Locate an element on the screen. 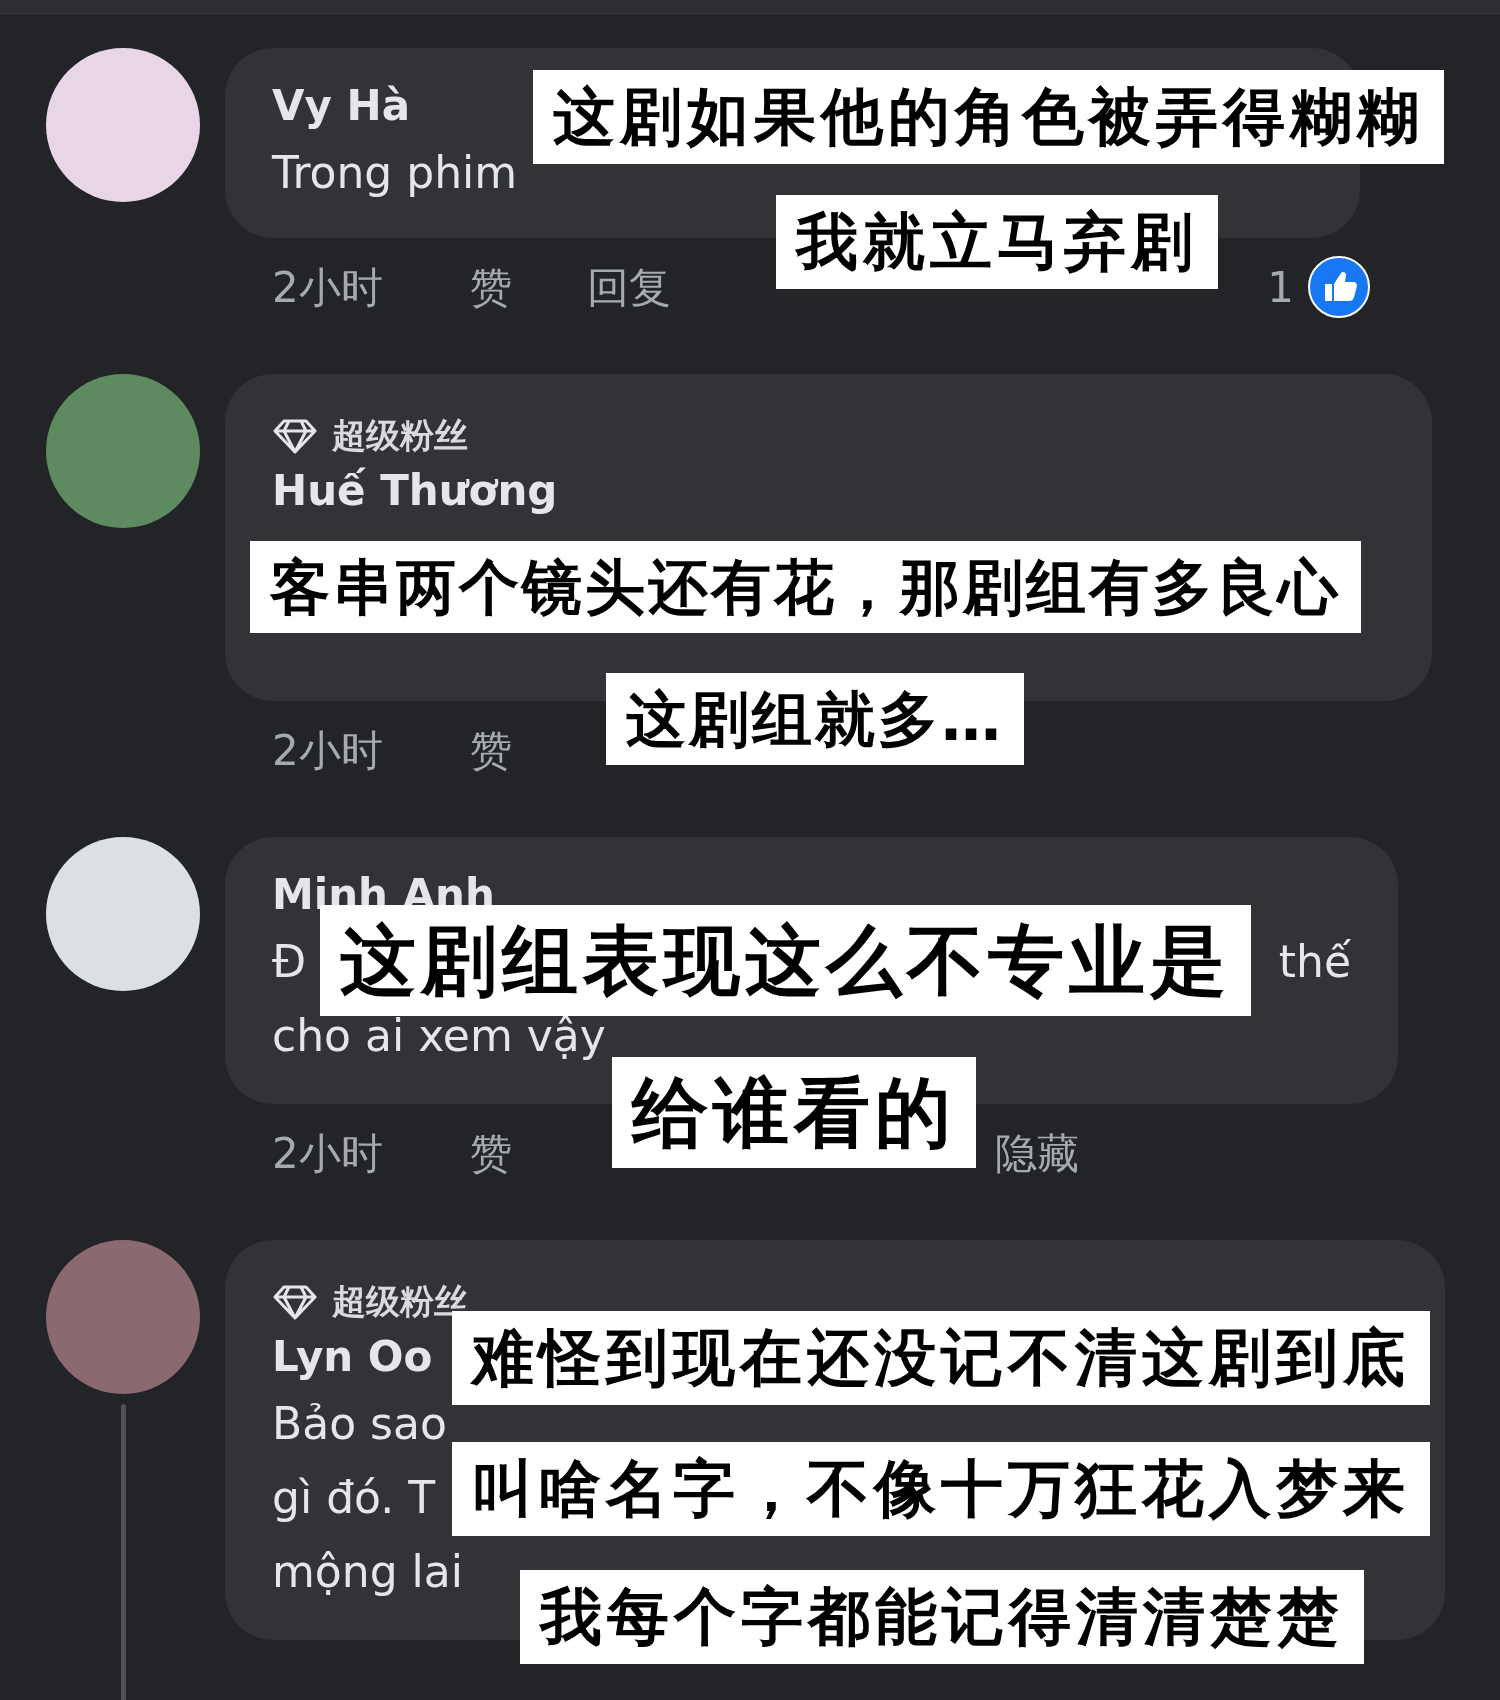  thumbs-up-icon is located at coordinates (1339, 287).